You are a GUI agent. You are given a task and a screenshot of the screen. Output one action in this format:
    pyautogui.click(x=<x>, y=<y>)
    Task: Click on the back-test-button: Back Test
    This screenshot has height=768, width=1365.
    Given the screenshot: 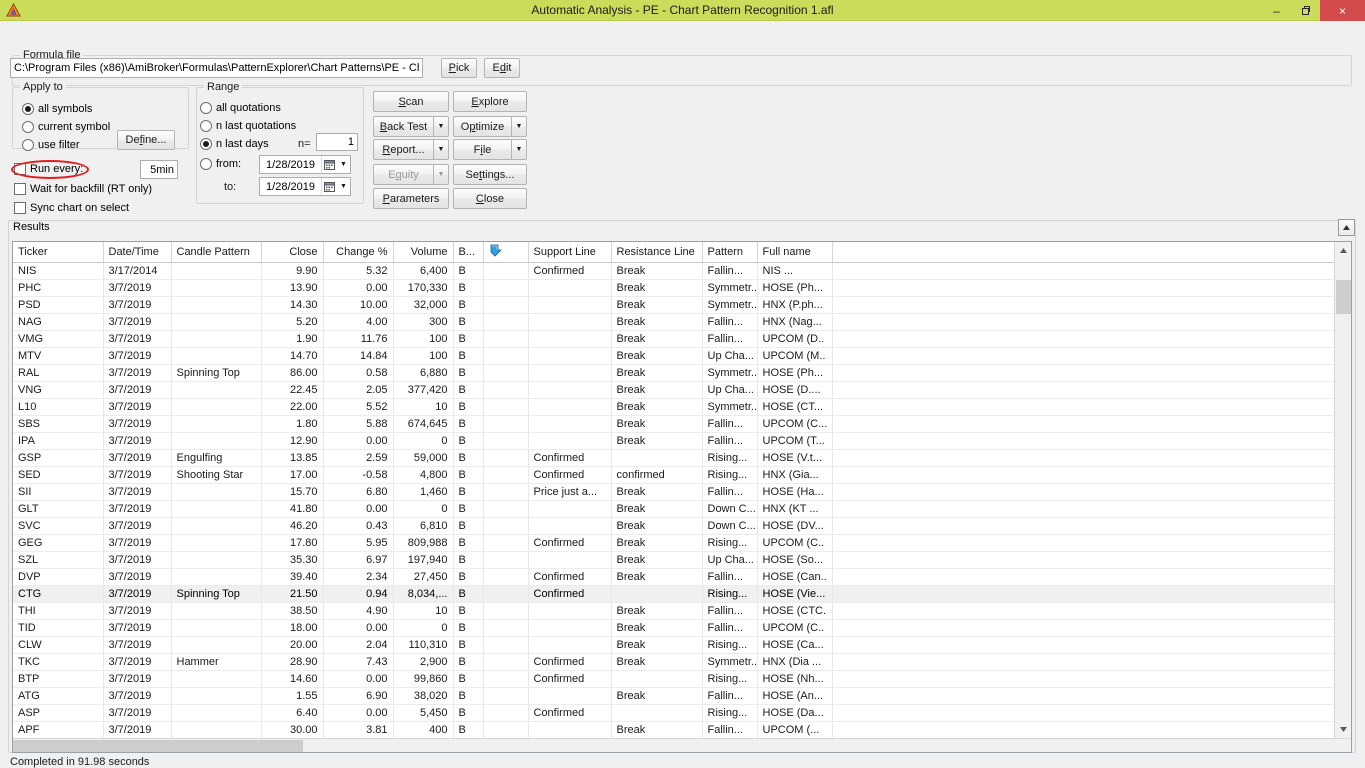 What is the action you would take?
    pyautogui.click(x=403, y=126)
    